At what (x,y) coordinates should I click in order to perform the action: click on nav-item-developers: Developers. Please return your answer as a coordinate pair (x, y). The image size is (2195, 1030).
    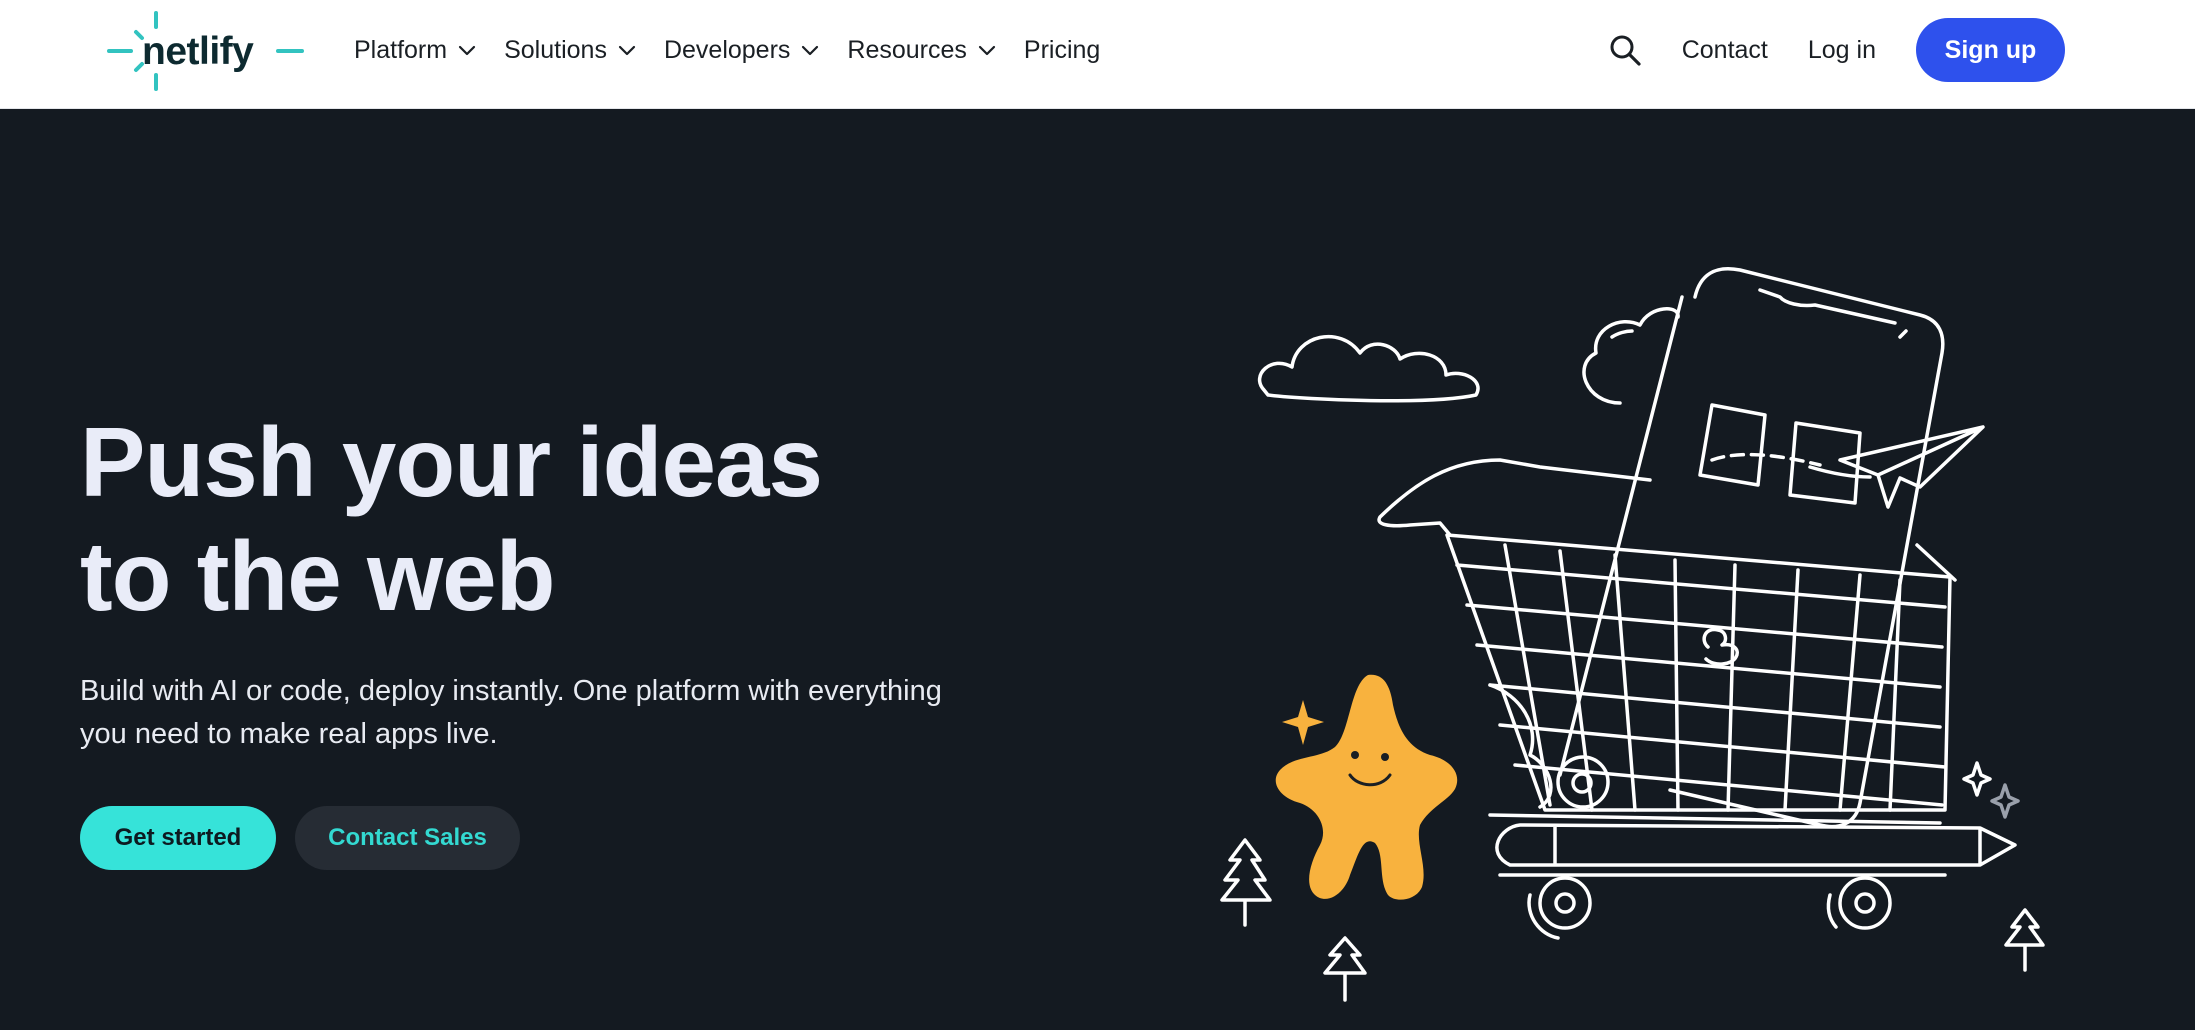
    Looking at the image, I should click on (742, 50).